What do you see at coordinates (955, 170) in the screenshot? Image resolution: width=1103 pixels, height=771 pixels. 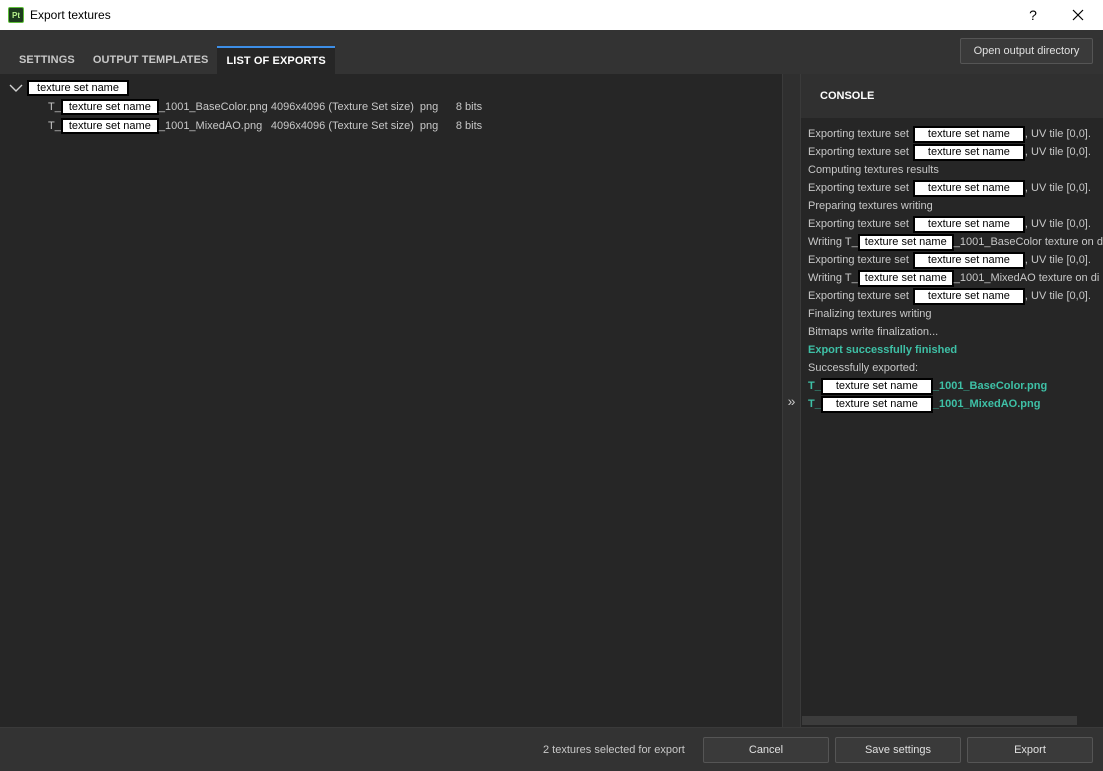 I see `console-line: Computing textures results` at bounding box center [955, 170].